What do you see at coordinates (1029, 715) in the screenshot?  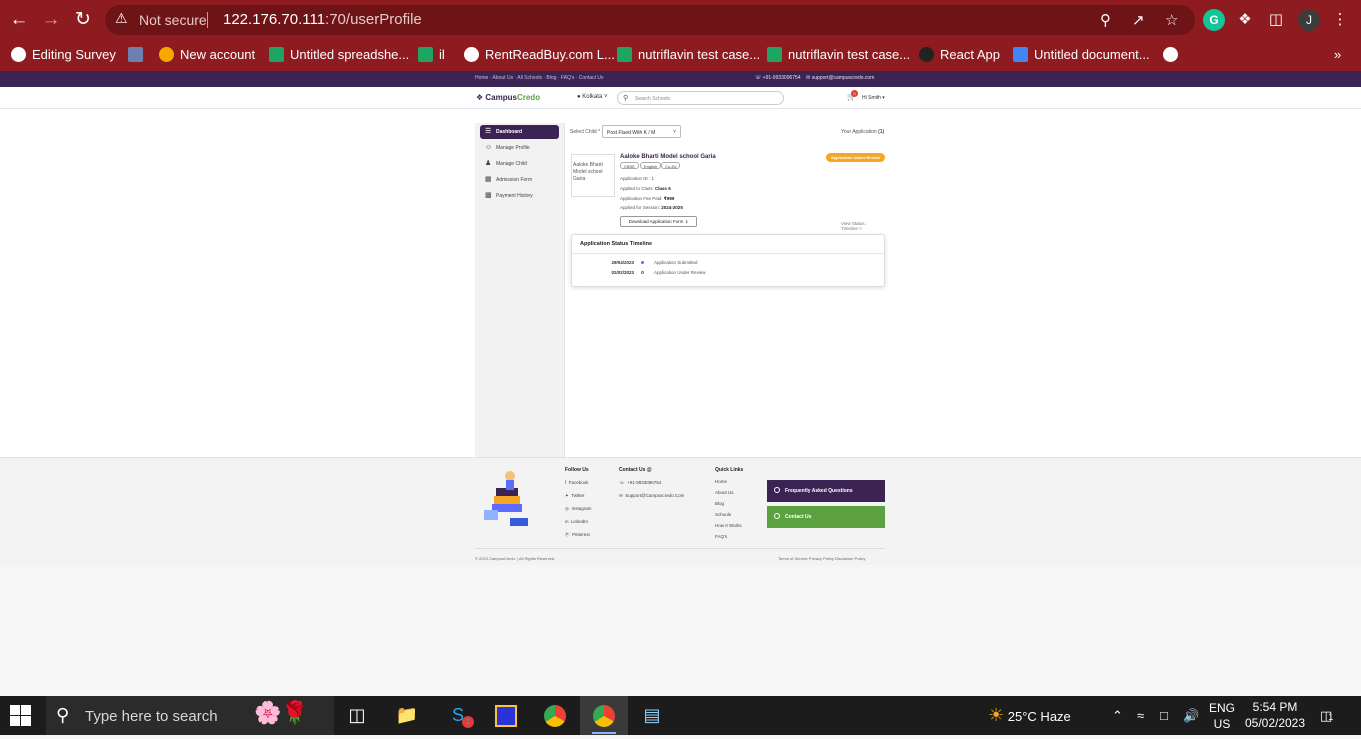 I see `weather-widget: ☀ 25°C Haze` at bounding box center [1029, 715].